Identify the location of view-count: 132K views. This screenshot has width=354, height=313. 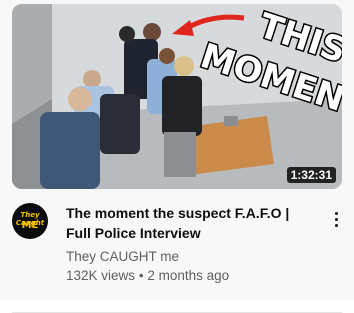
(101, 275).